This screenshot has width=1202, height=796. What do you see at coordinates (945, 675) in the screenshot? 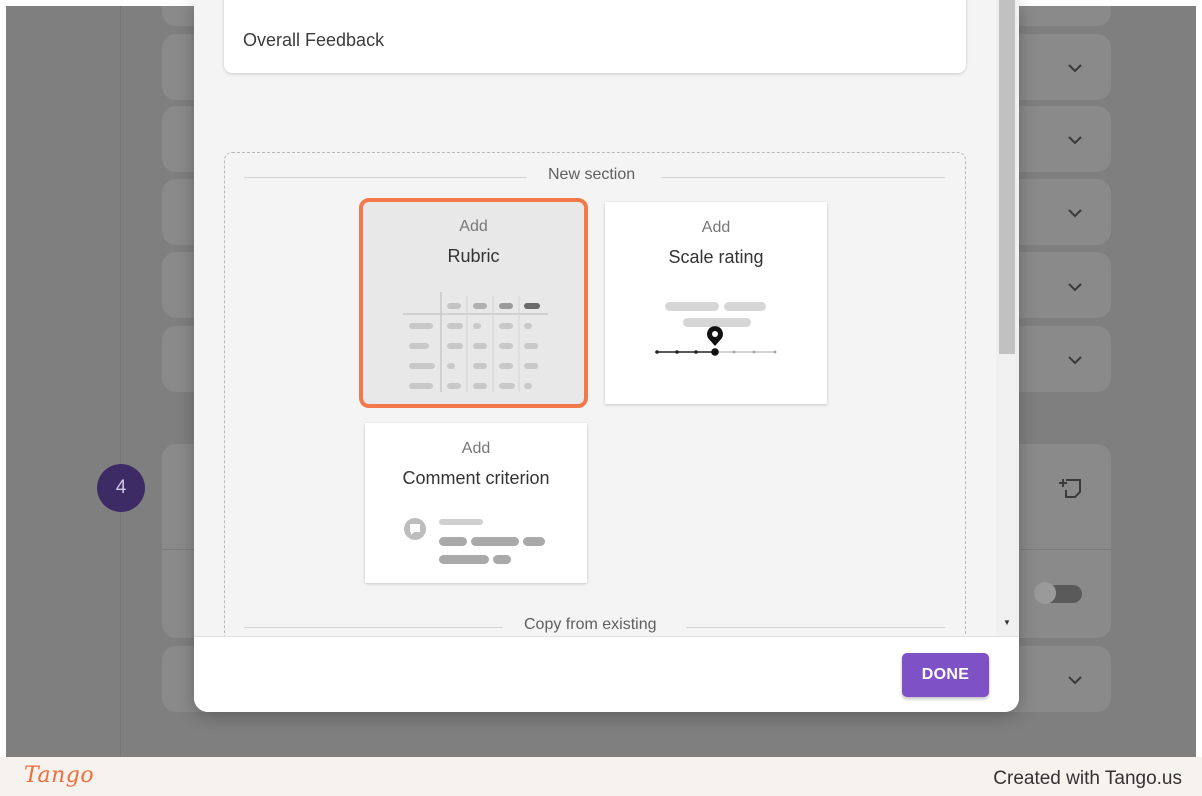
I see `done-button: DONE` at bounding box center [945, 675].